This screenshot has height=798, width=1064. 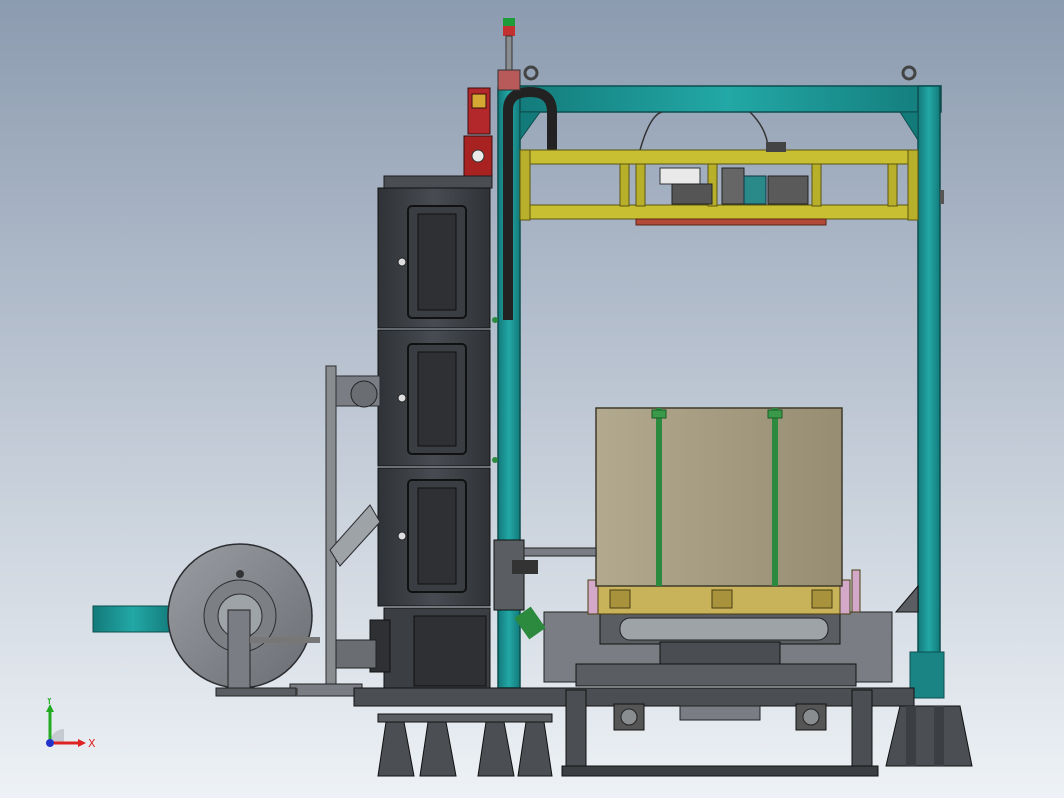 What do you see at coordinates (49, 702) in the screenshot?
I see `y-axis-label: Y` at bounding box center [49, 702].